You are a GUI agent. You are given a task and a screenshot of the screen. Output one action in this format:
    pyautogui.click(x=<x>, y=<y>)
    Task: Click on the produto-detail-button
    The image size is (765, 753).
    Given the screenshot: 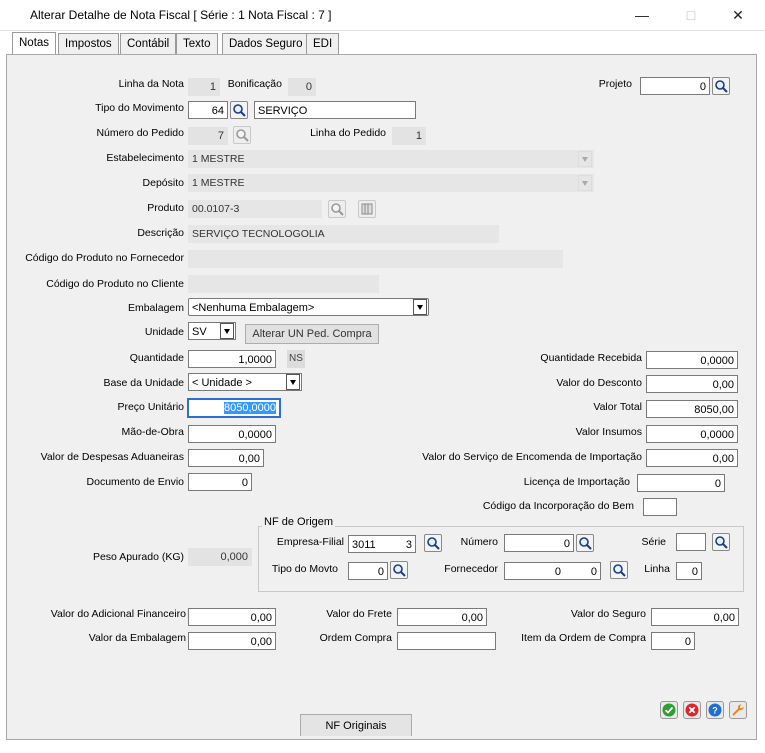 What is the action you would take?
    pyautogui.click(x=367, y=209)
    